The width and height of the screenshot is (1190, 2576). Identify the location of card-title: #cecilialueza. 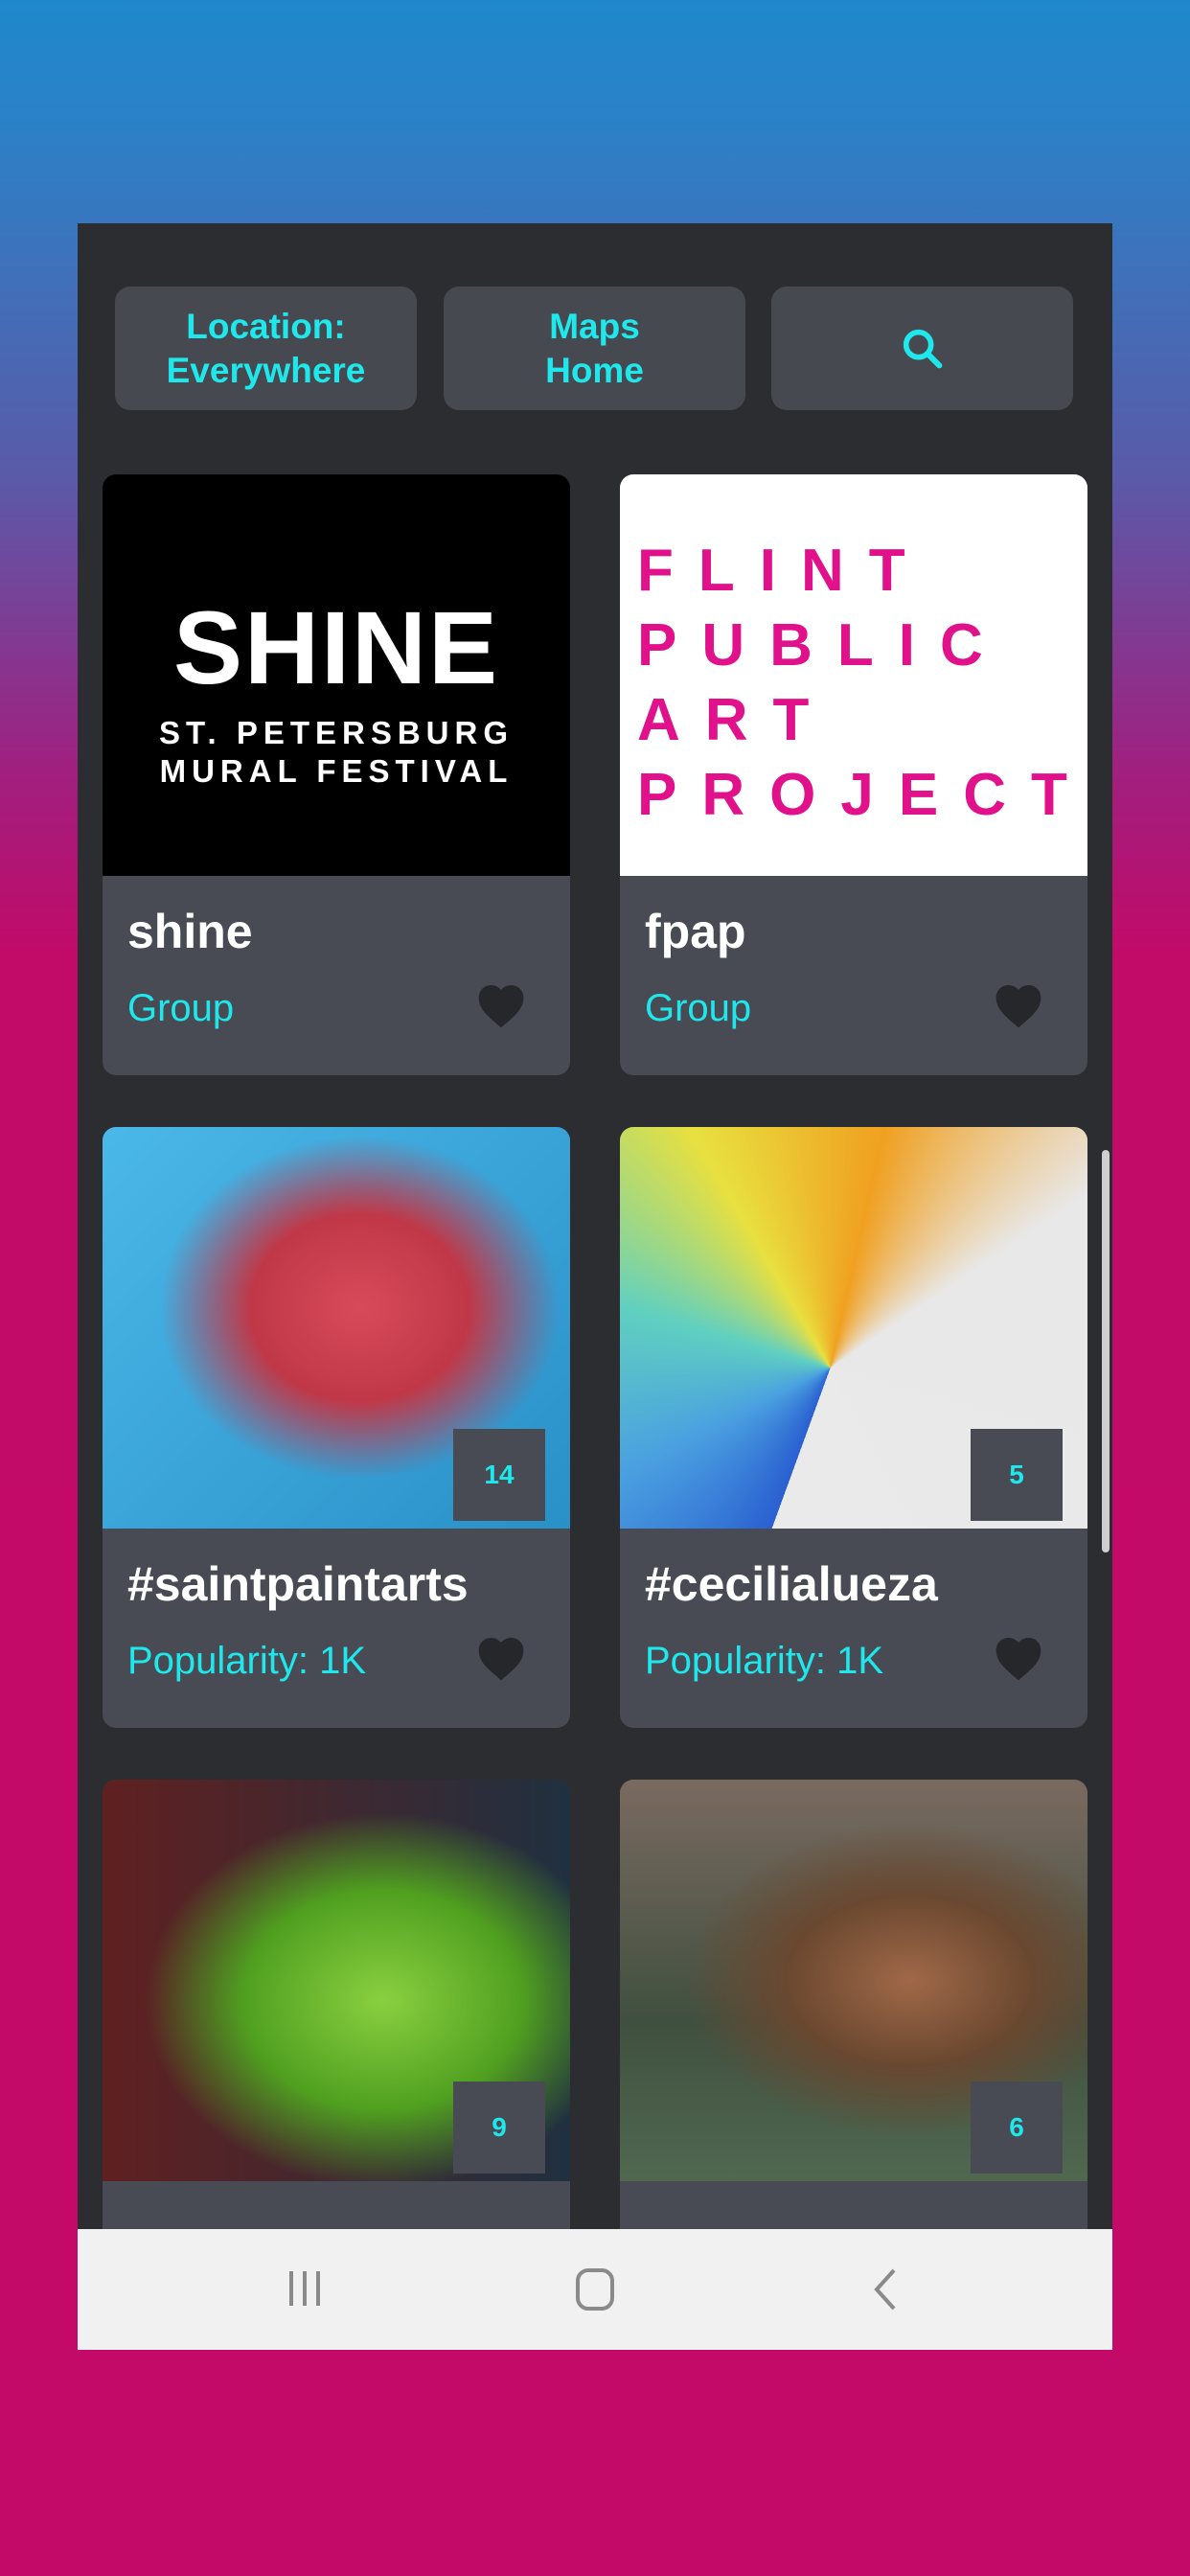
(792, 1584).